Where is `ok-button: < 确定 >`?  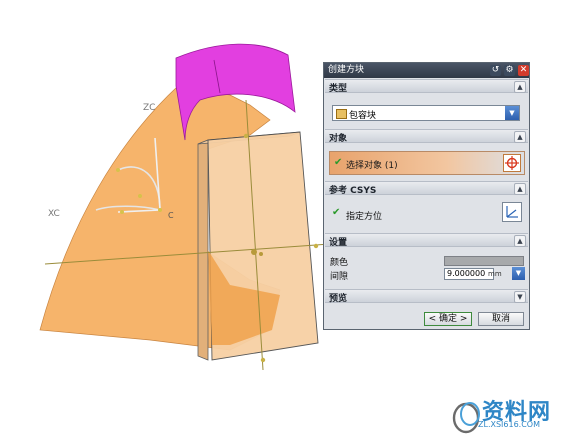
ok-button: < 确定 > is located at coordinates (448, 319).